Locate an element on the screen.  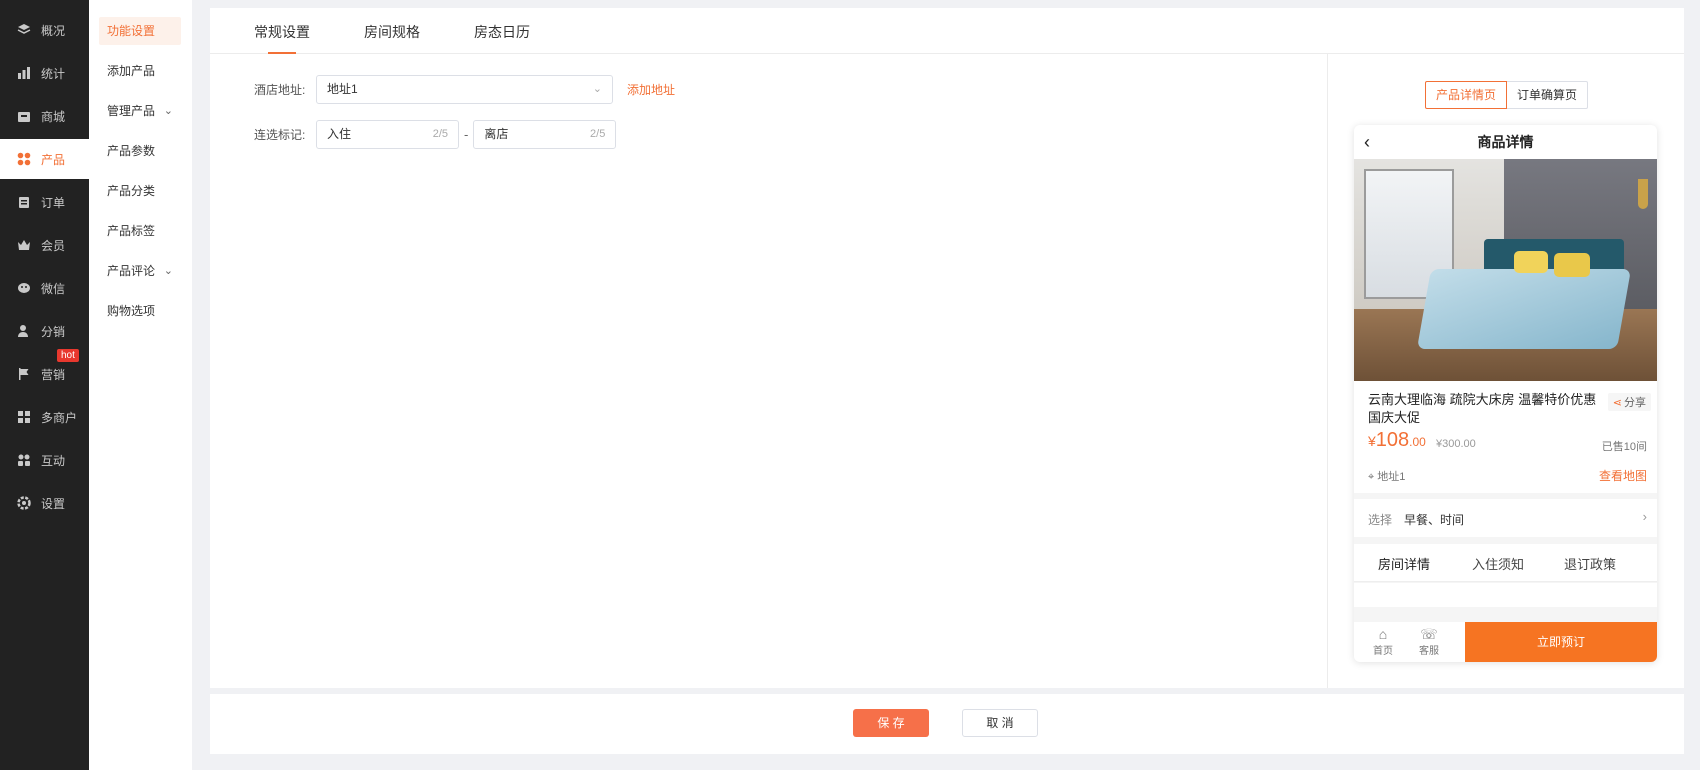
subnav-item-manage-products: 管理产品 ⌄ is located at coordinates (140, 111).